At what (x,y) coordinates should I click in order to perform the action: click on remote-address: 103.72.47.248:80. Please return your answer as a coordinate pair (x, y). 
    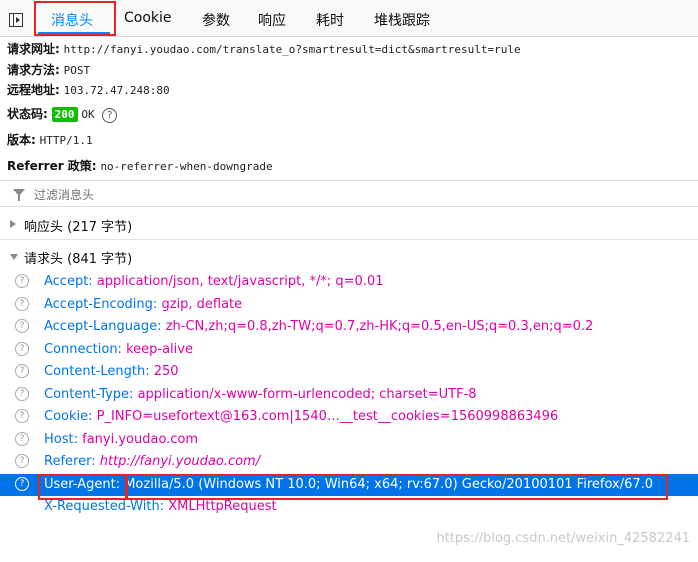
    Looking at the image, I should click on (116, 90).